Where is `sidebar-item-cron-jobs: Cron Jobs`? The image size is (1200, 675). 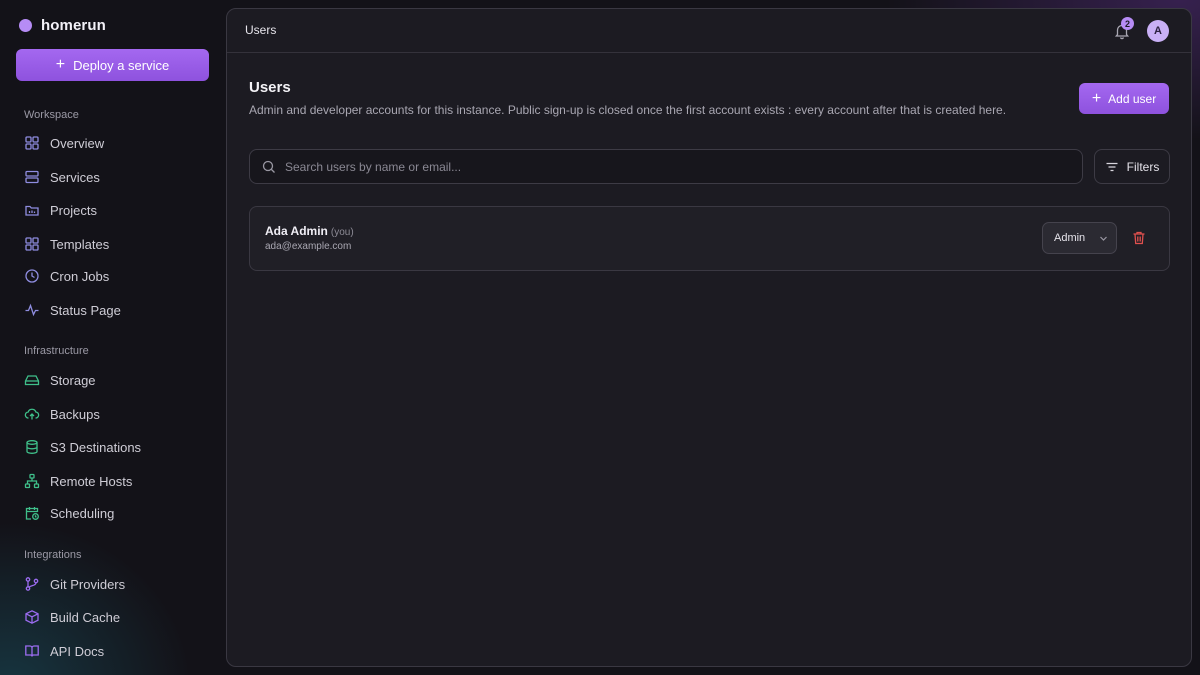 sidebar-item-cron-jobs: Cron Jobs is located at coordinates (66, 276).